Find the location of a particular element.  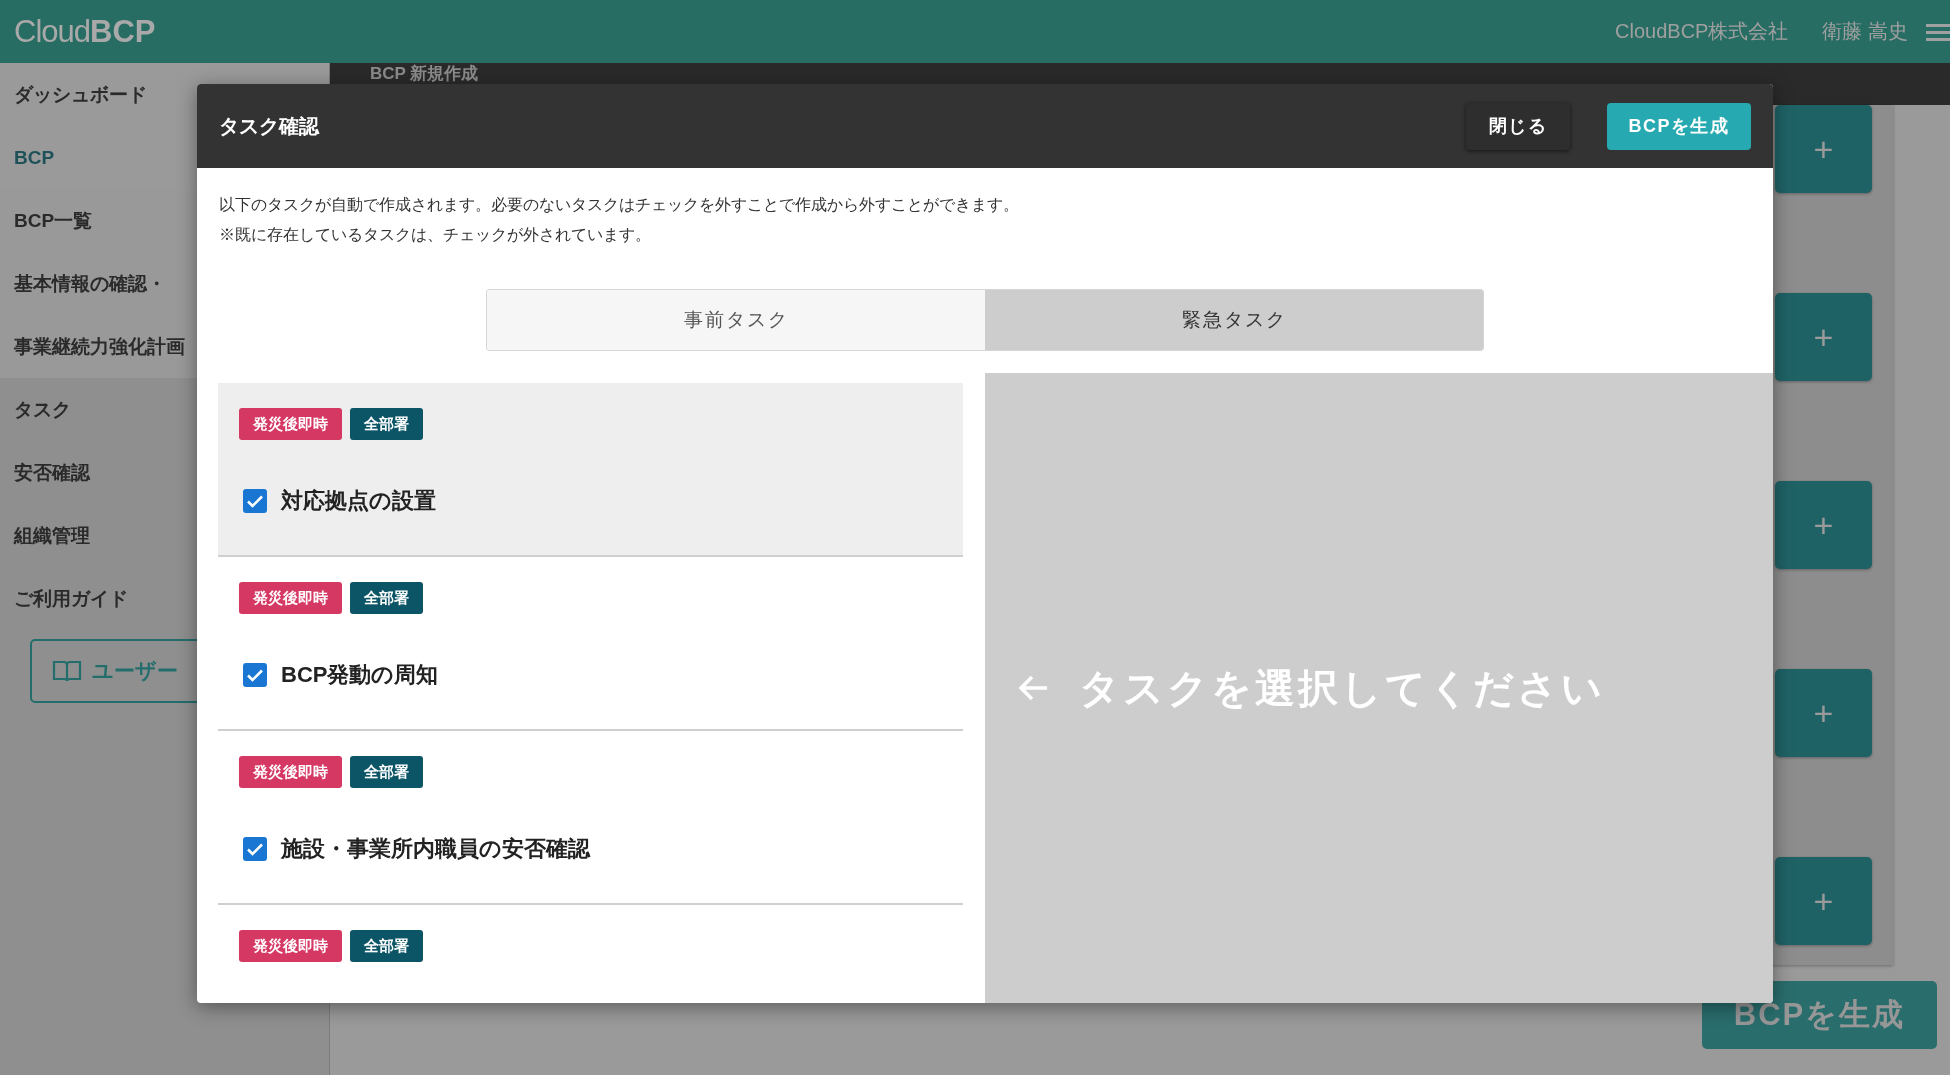

logo: CloudBCP is located at coordinates (85, 31).